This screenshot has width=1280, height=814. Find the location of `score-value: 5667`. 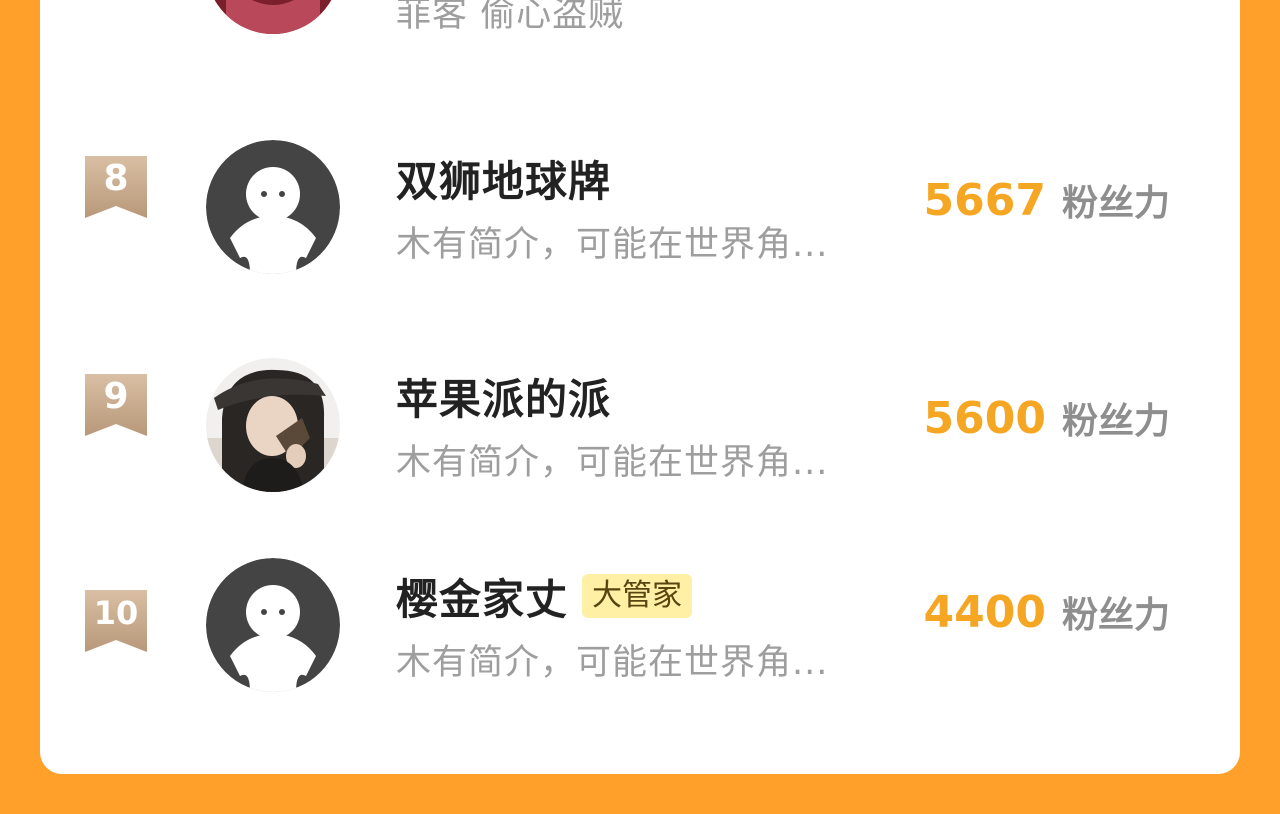

score-value: 5667 is located at coordinates (984, 200).